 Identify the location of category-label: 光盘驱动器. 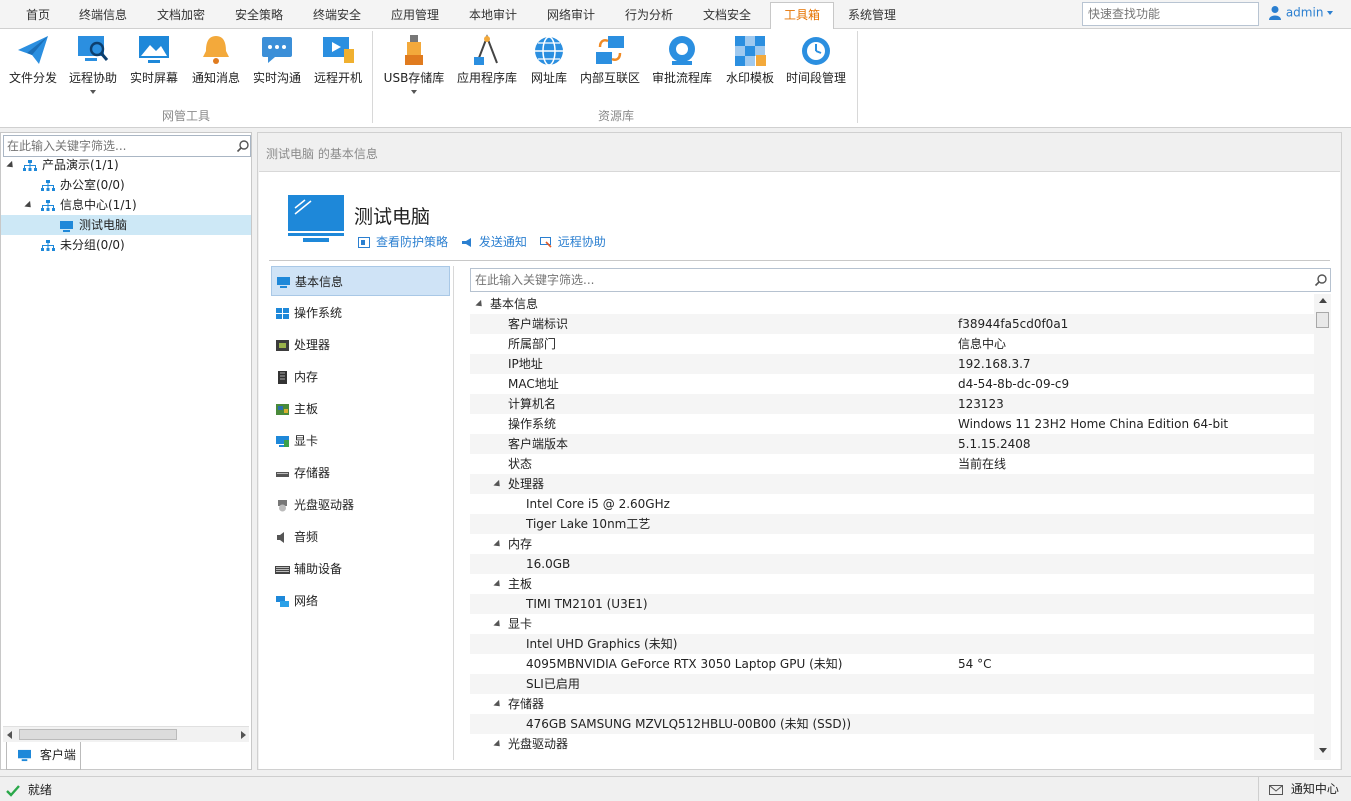
(324, 505).